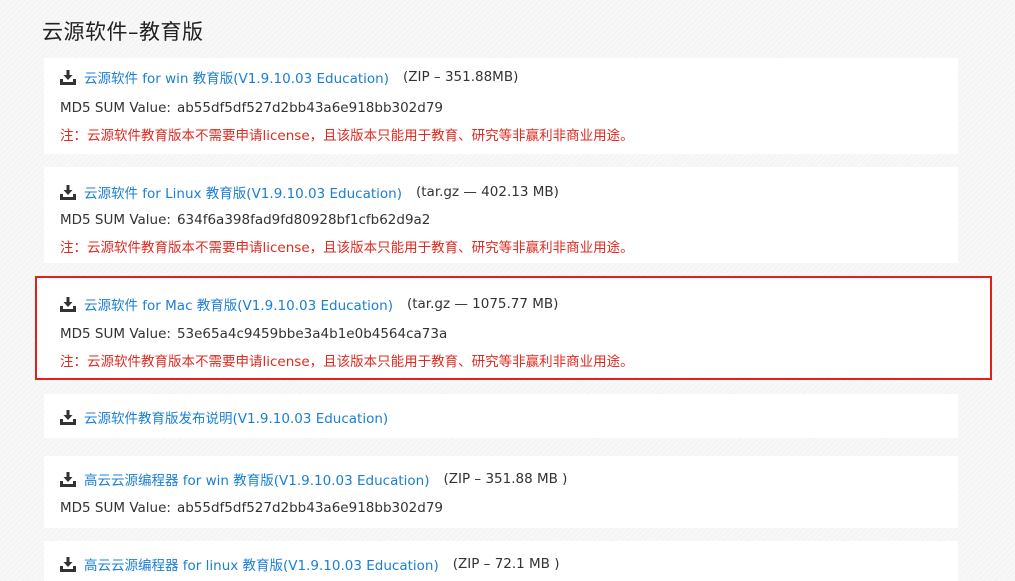  Describe the element at coordinates (505, 479) in the screenshot. I see `file-size-info: (ZIP – 351.88 MB )` at that location.